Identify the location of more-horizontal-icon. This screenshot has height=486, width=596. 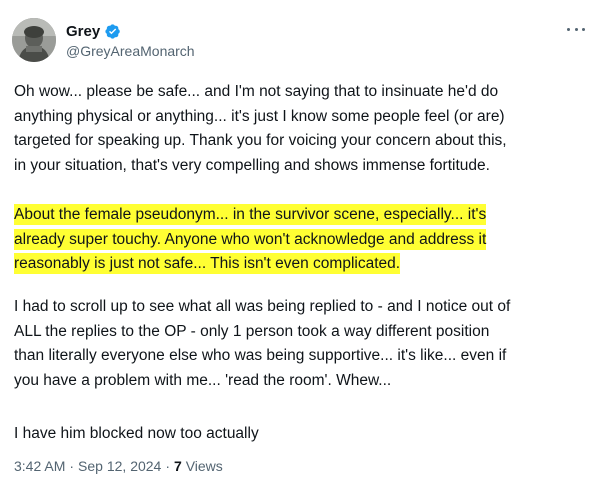
(576, 29).